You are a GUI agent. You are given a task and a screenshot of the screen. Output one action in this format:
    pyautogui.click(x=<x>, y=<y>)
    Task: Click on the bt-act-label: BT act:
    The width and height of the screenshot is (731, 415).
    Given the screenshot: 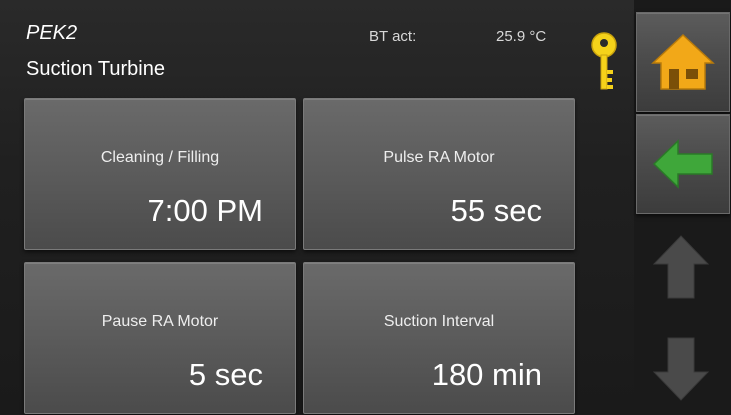 What is the action you would take?
    pyautogui.click(x=393, y=36)
    